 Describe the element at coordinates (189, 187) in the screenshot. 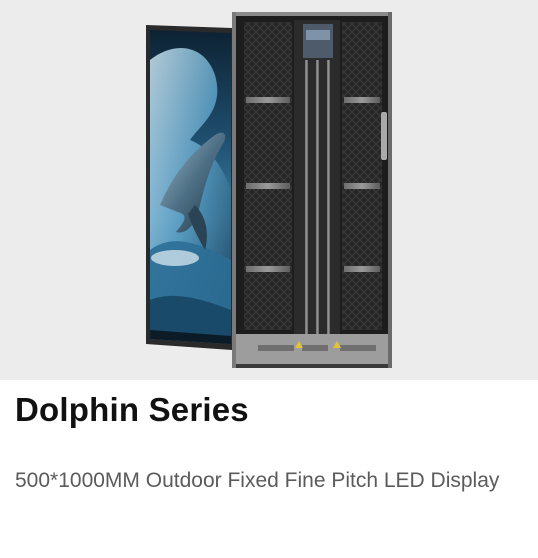

I see `screen-panel` at that location.